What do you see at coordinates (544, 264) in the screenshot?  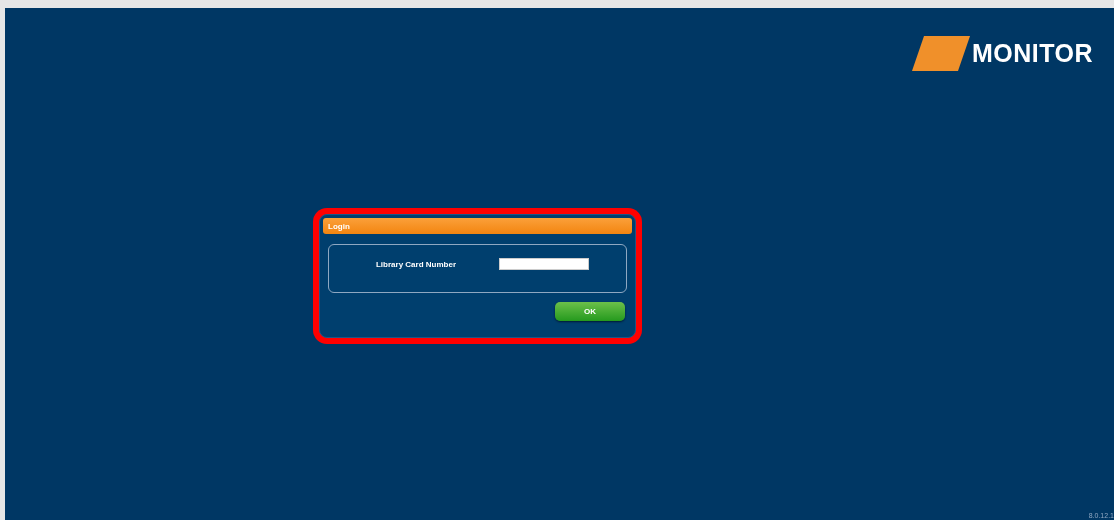 I see `input-field` at bounding box center [544, 264].